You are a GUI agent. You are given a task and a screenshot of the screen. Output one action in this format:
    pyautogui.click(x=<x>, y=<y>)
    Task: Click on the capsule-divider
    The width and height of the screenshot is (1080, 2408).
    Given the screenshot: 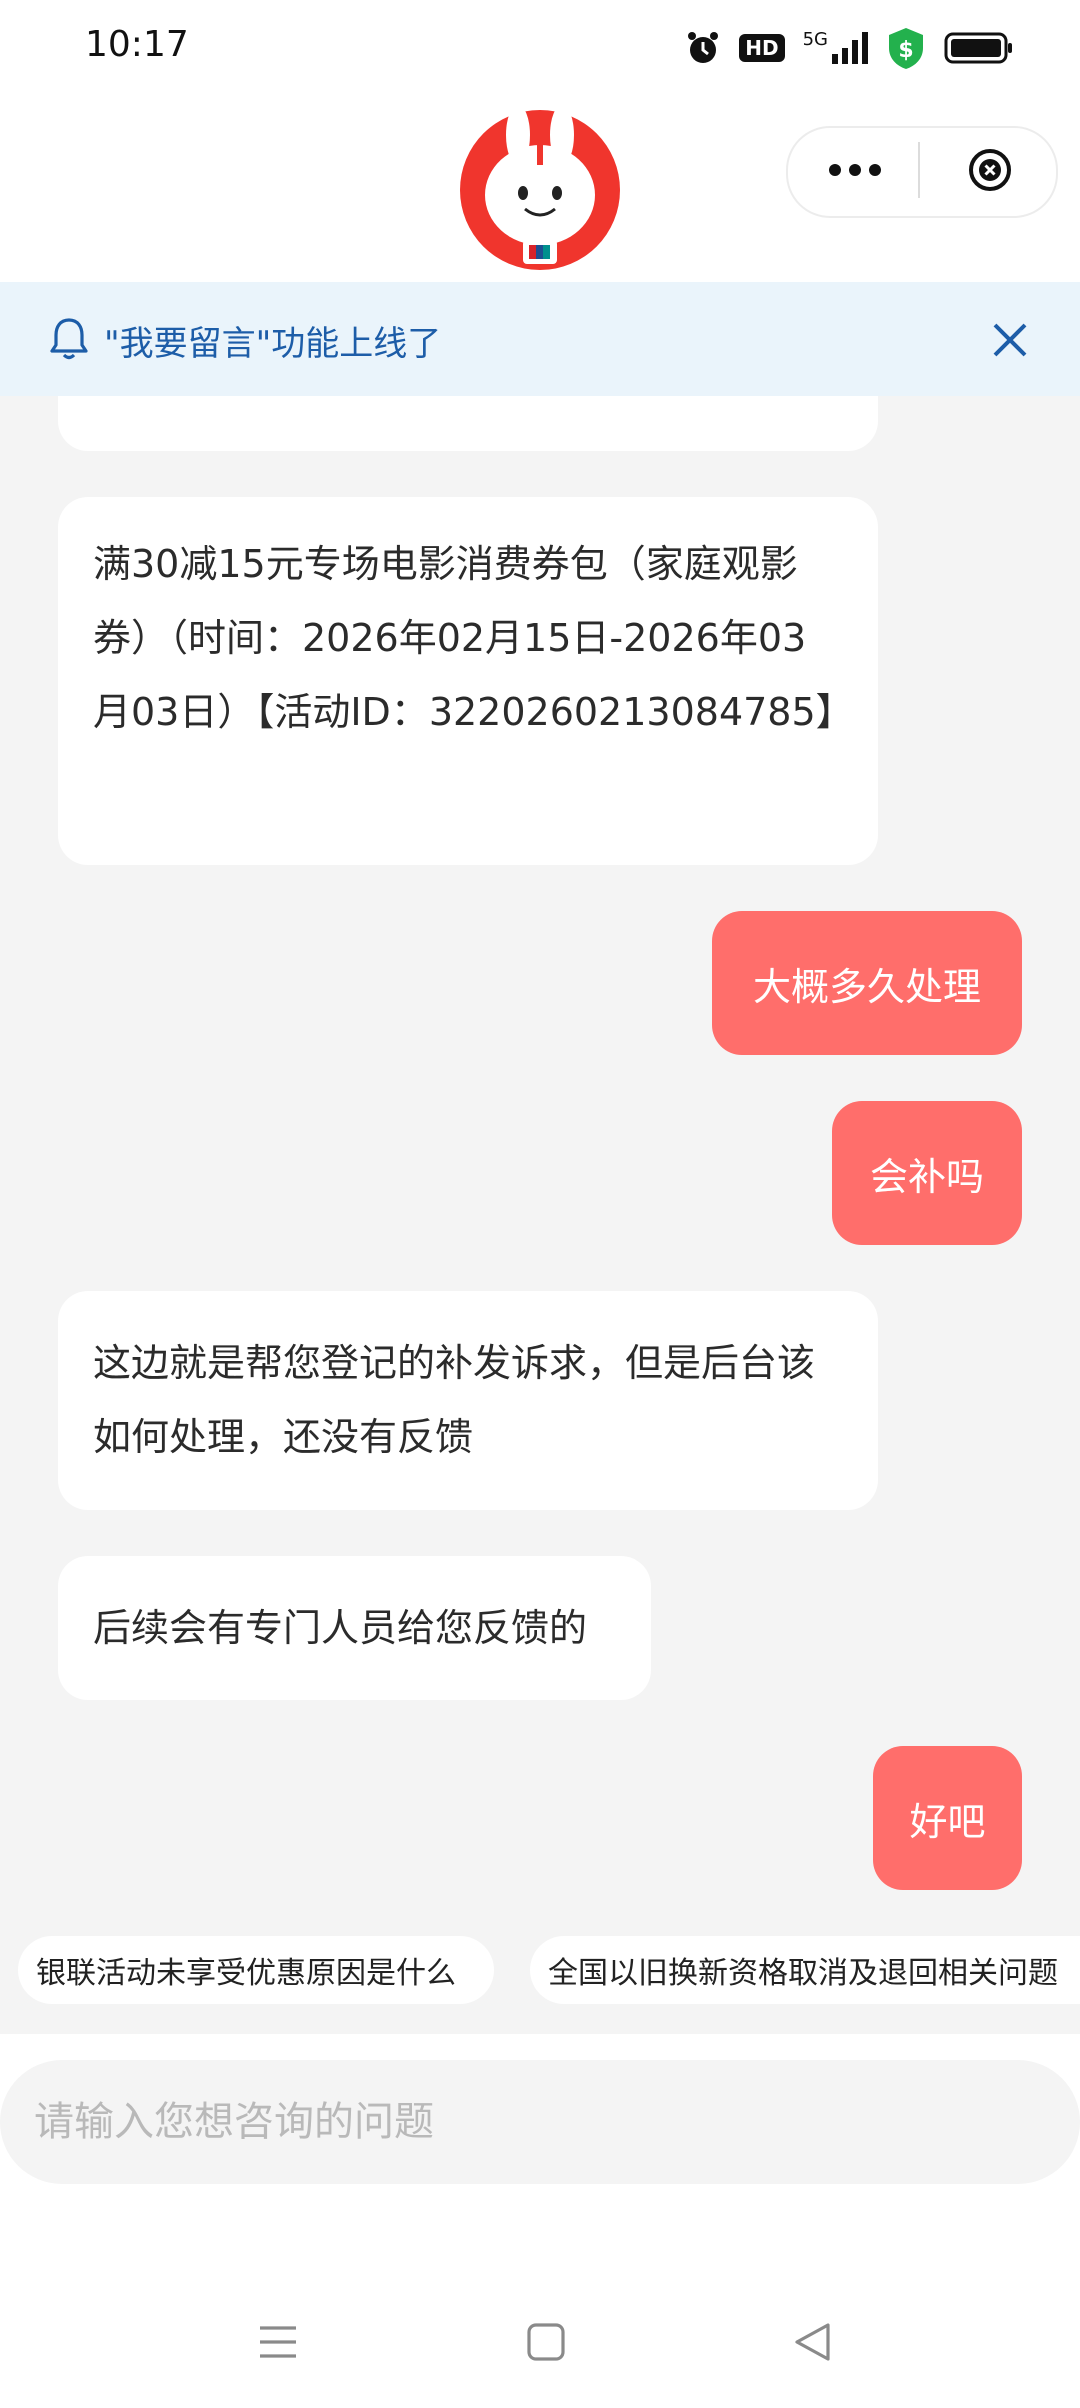 What is the action you would take?
    pyautogui.click(x=919, y=170)
    